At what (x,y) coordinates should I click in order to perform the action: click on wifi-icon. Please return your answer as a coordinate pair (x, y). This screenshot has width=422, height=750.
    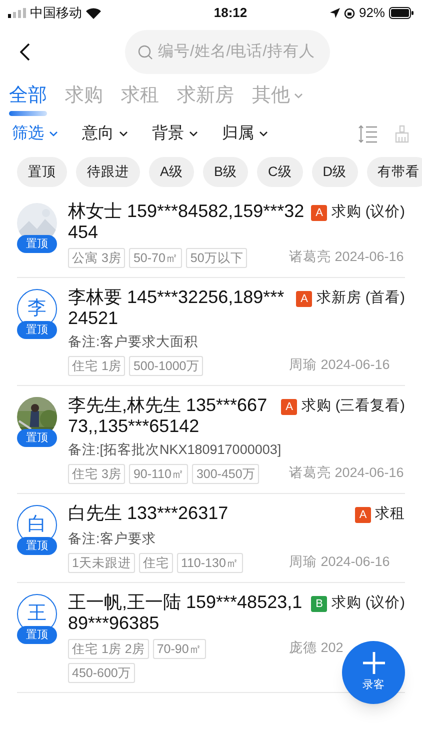
    Looking at the image, I should click on (93, 13).